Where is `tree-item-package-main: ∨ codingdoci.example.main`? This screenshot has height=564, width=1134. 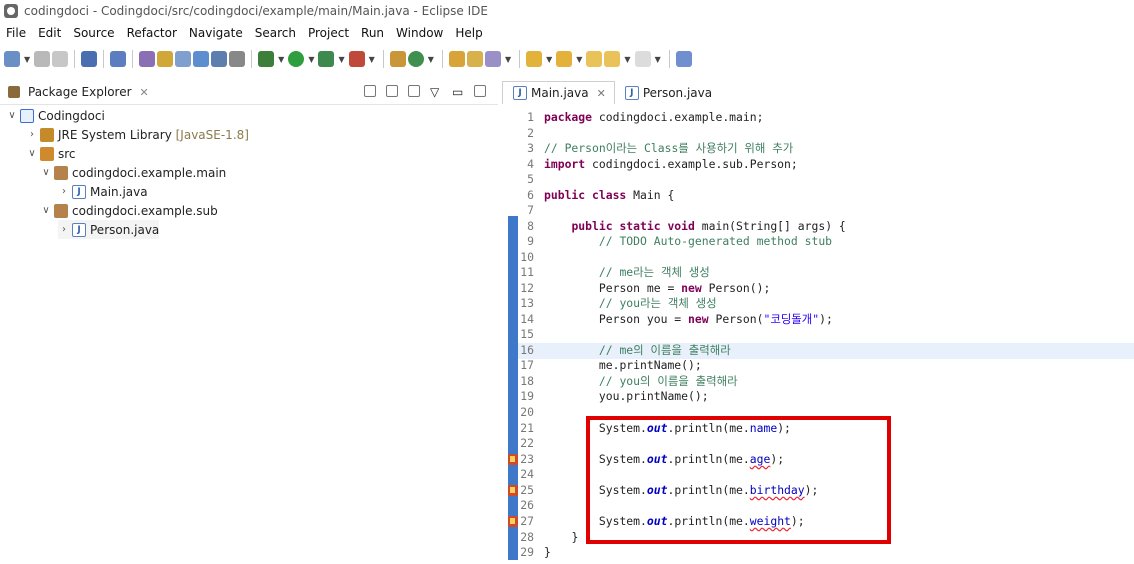
tree-item-package-main: ∨ codingdoci.example.main is located at coordinates (133, 172).